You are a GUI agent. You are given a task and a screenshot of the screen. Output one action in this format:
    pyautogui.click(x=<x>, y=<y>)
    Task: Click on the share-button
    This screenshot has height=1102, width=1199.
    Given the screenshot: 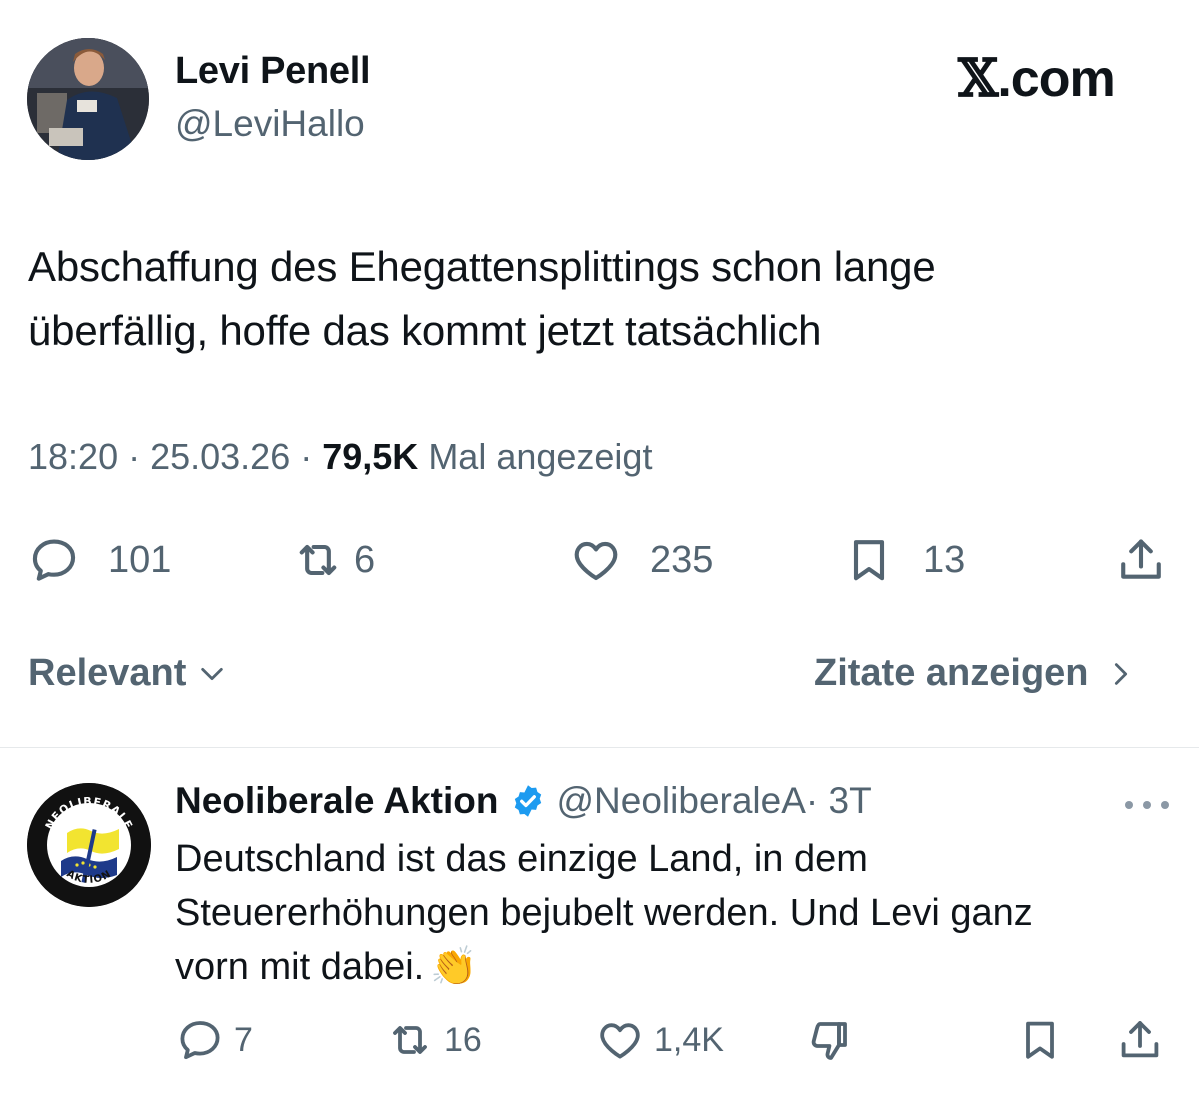 What is the action you would take?
    pyautogui.click(x=1141, y=560)
    